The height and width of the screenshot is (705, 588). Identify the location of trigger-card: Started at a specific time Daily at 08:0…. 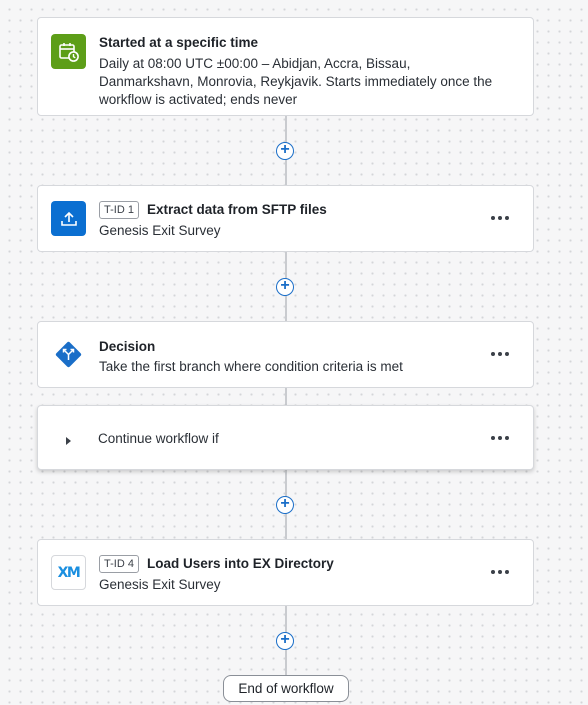
(285, 66).